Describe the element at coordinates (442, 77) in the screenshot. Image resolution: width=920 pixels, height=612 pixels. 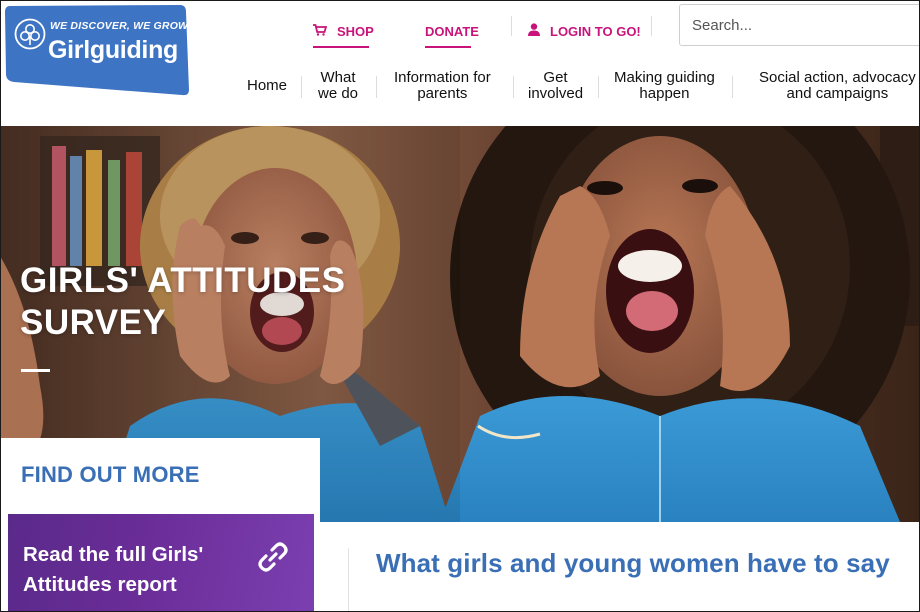
I see `nav-label-line1: Information for` at that location.